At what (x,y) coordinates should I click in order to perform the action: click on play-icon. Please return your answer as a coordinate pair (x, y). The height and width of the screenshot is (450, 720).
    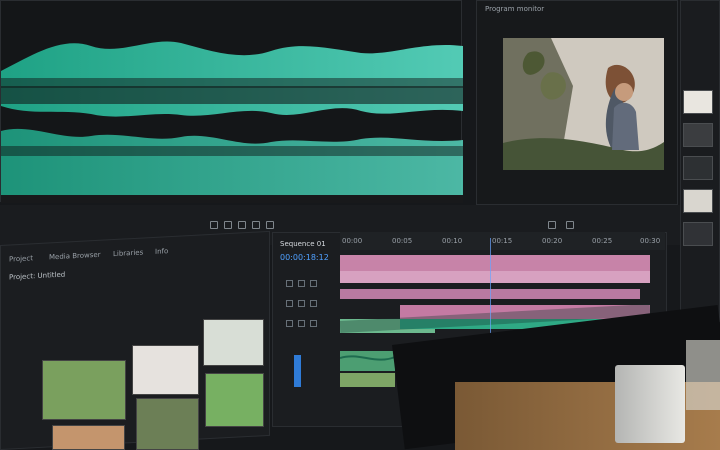
    Looking at the image, I should click on (242, 225).